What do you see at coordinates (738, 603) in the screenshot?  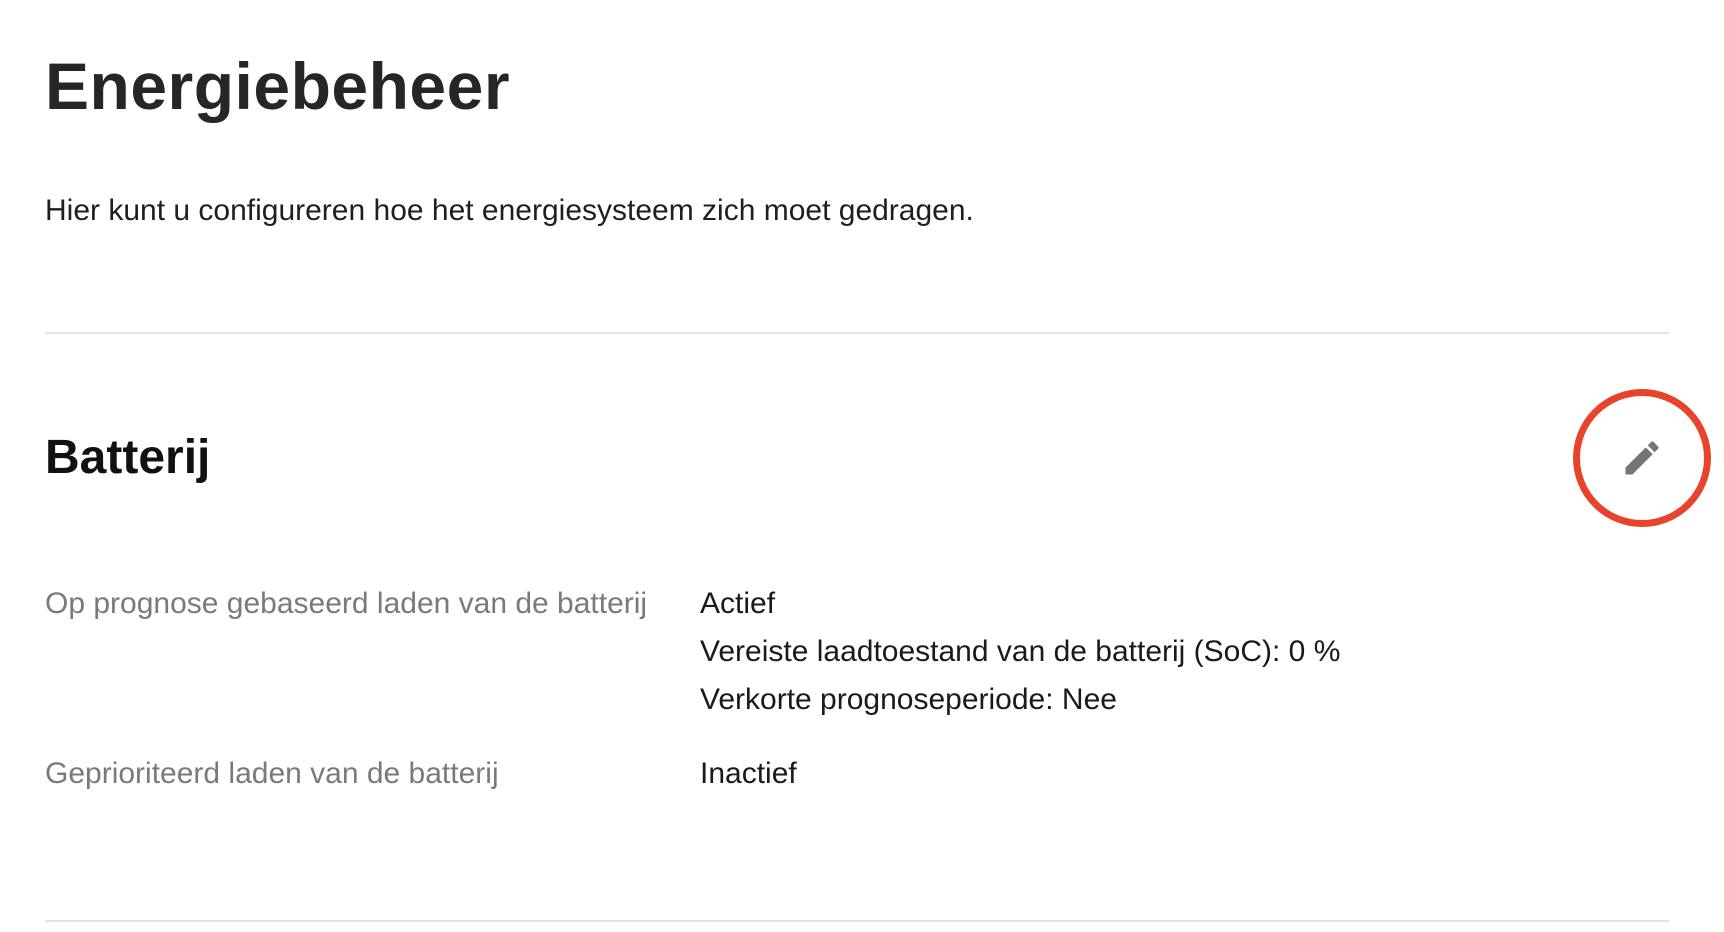 I see `setting-value-status: Actief` at bounding box center [738, 603].